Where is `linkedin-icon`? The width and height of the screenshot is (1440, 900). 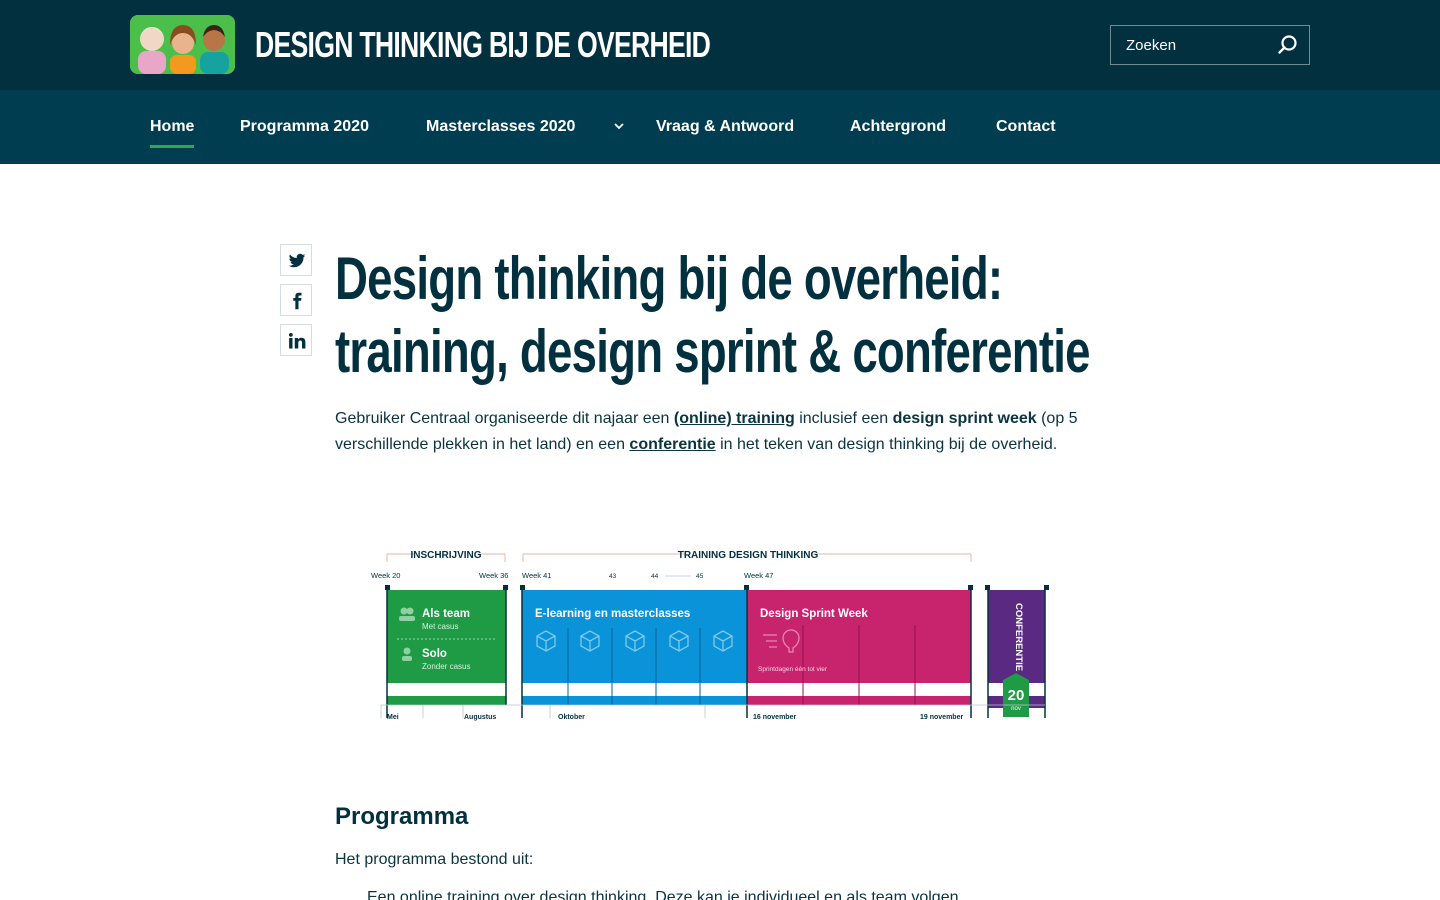
linkedin-icon is located at coordinates (297, 340).